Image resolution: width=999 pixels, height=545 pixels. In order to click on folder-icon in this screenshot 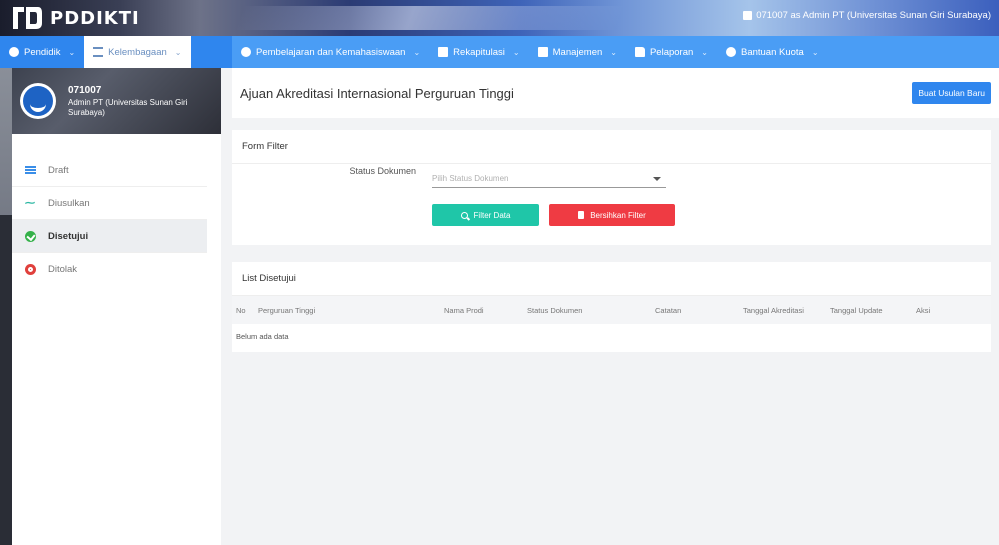, I will do `click(639, 52)`.